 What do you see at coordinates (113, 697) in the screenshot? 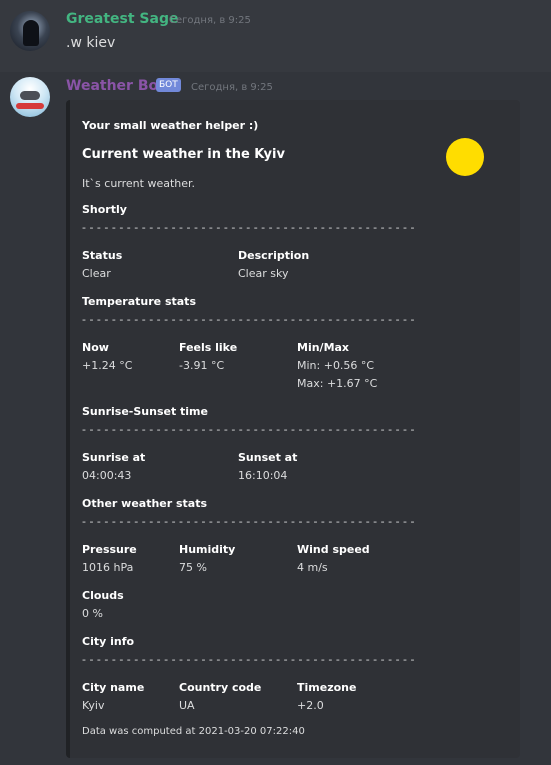
I see `field-city-name: City name Kyiv` at bounding box center [113, 697].